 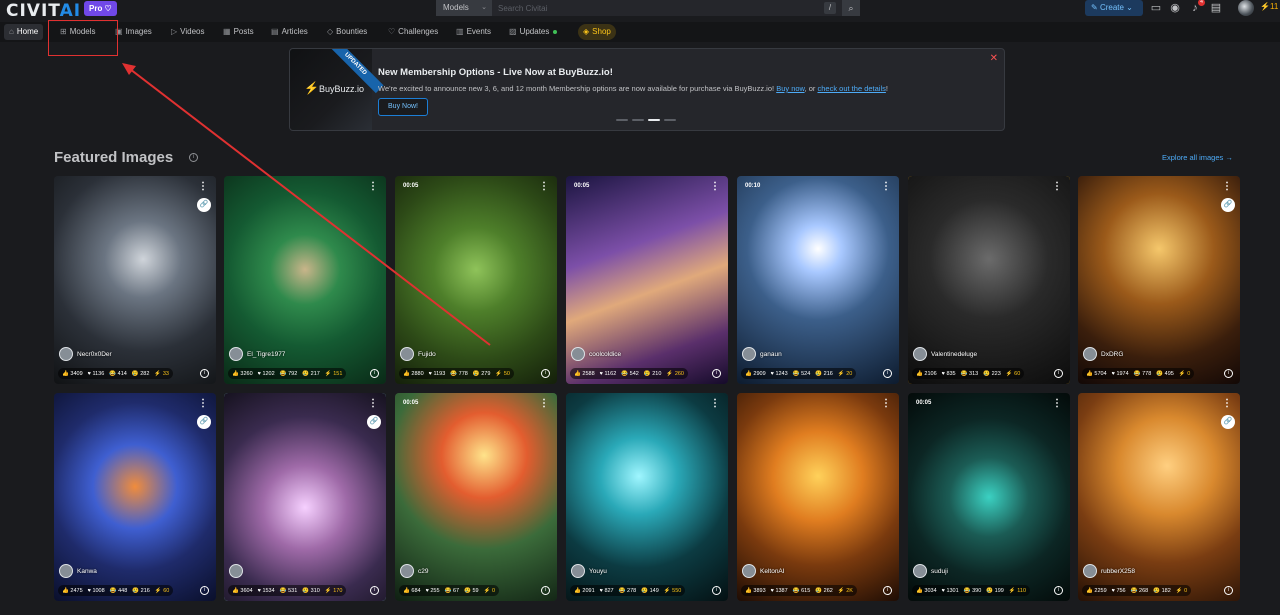 What do you see at coordinates (433, 591) in the screenshot?
I see `reaction-heart: ♥ 255` at bounding box center [433, 591].